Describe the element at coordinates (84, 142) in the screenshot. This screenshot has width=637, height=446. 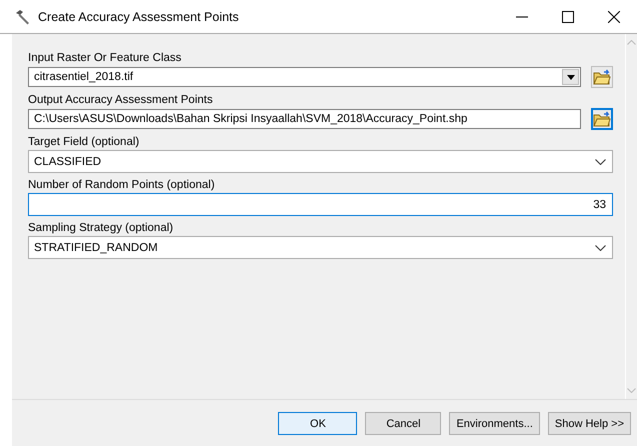
I see `parameter-label: Target Field (optional)` at that location.